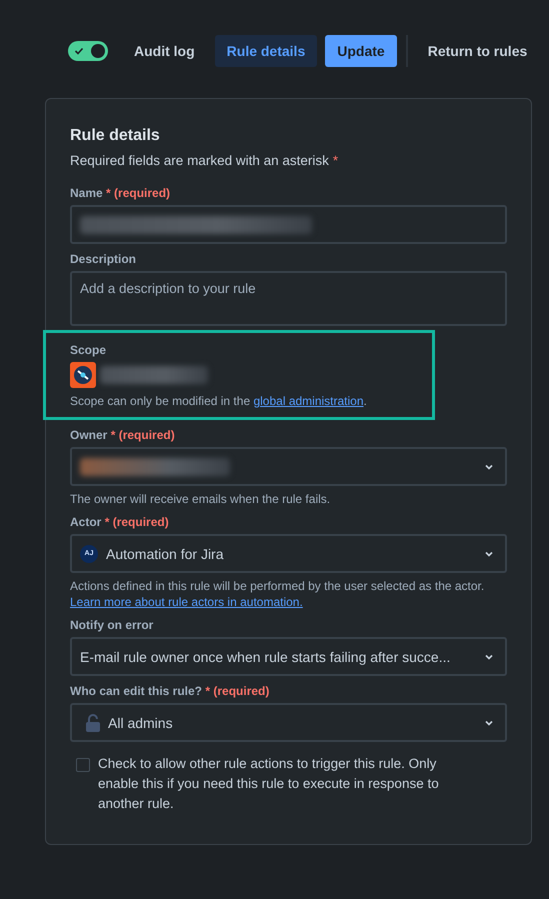 The image size is (549, 899). What do you see at coordinates (83, 375) in the screenshot?
I see `project-icon` at bounding box center [83, 375].